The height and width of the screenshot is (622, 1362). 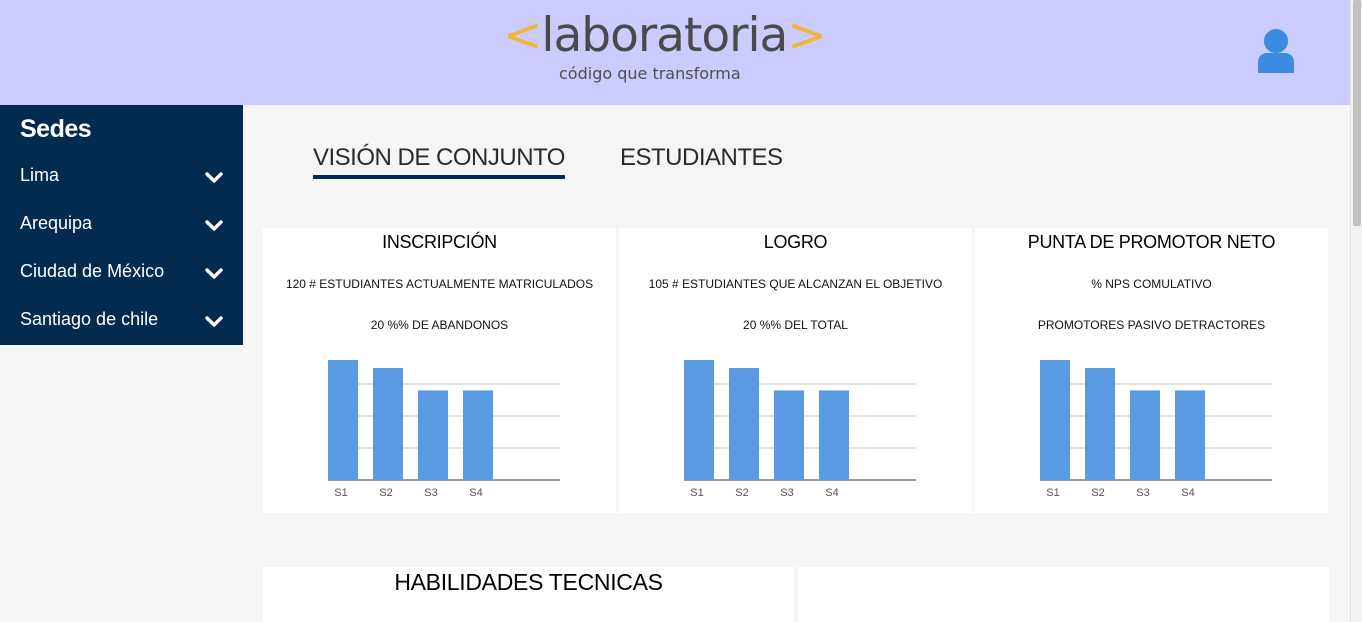 What do you see at coordinates (650, 73) in the screenshot?
I see `logo-tagline: código que transforma` at bounding box center [650, 73].